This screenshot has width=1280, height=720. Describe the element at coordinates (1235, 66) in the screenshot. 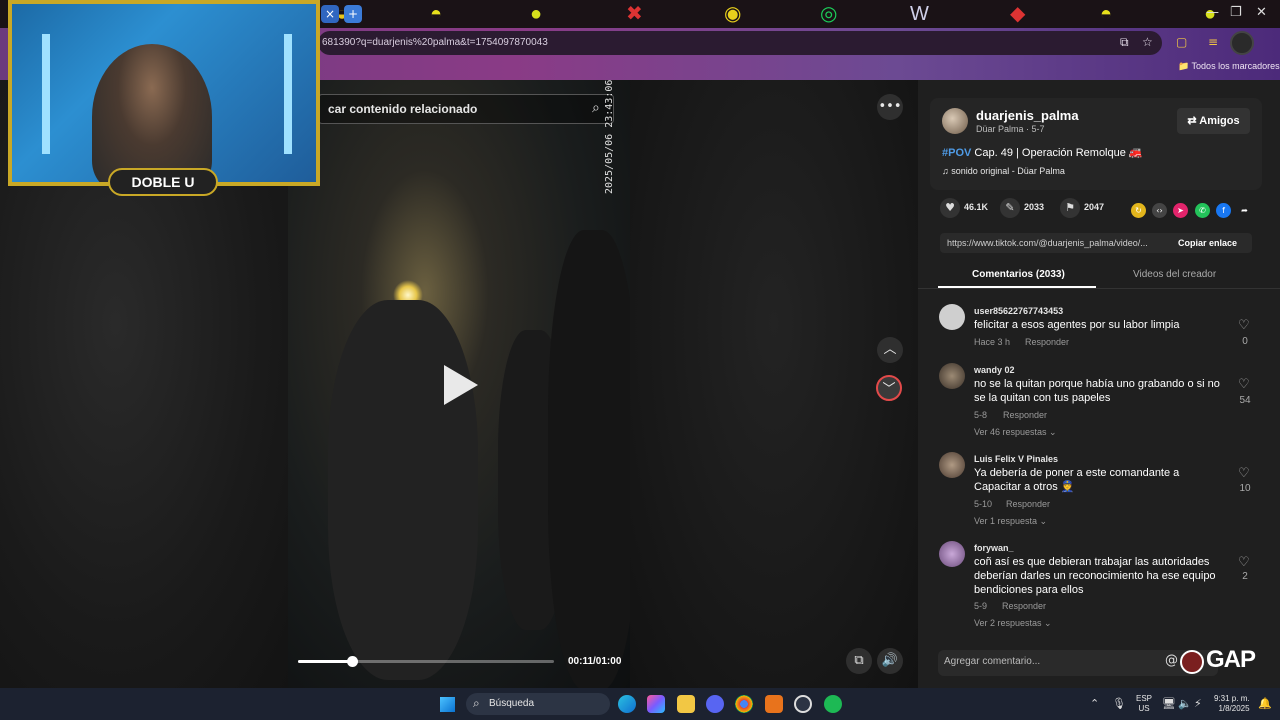

I see `all-bookmarks-label: Todos los marcadores` at that location.